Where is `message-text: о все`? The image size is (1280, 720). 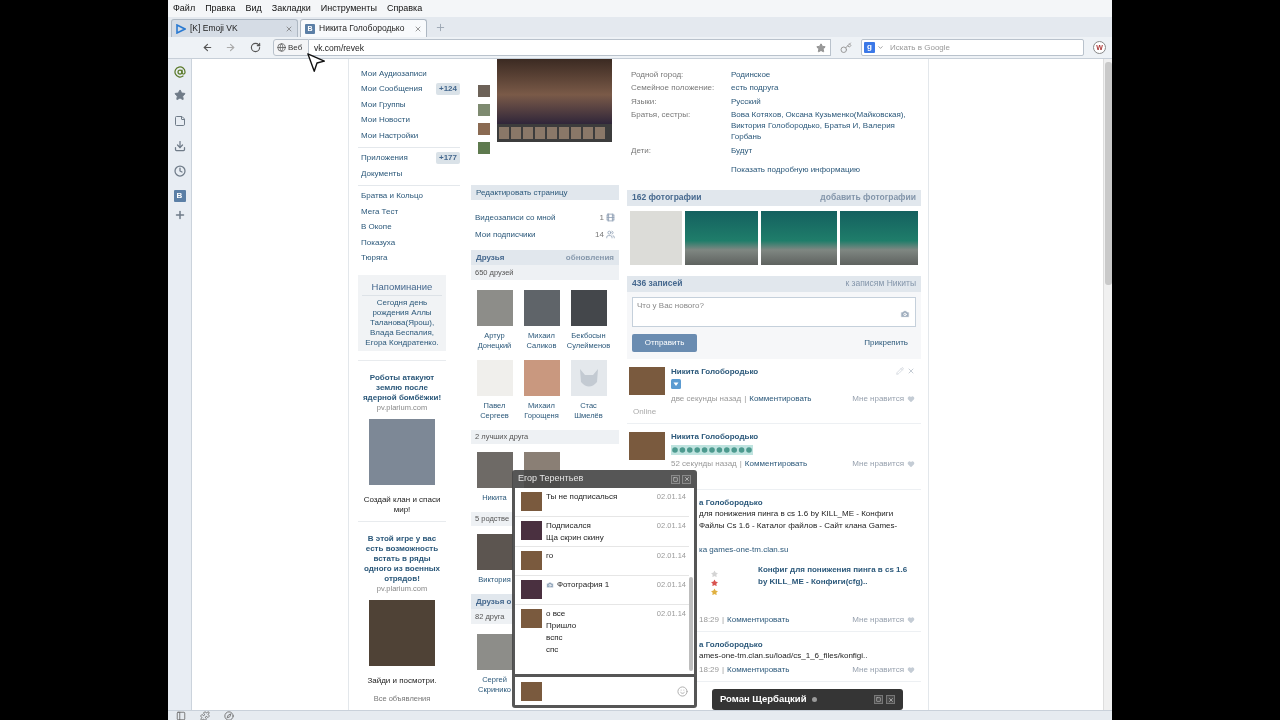 message-text: о все is located at coordinates (556, 614).